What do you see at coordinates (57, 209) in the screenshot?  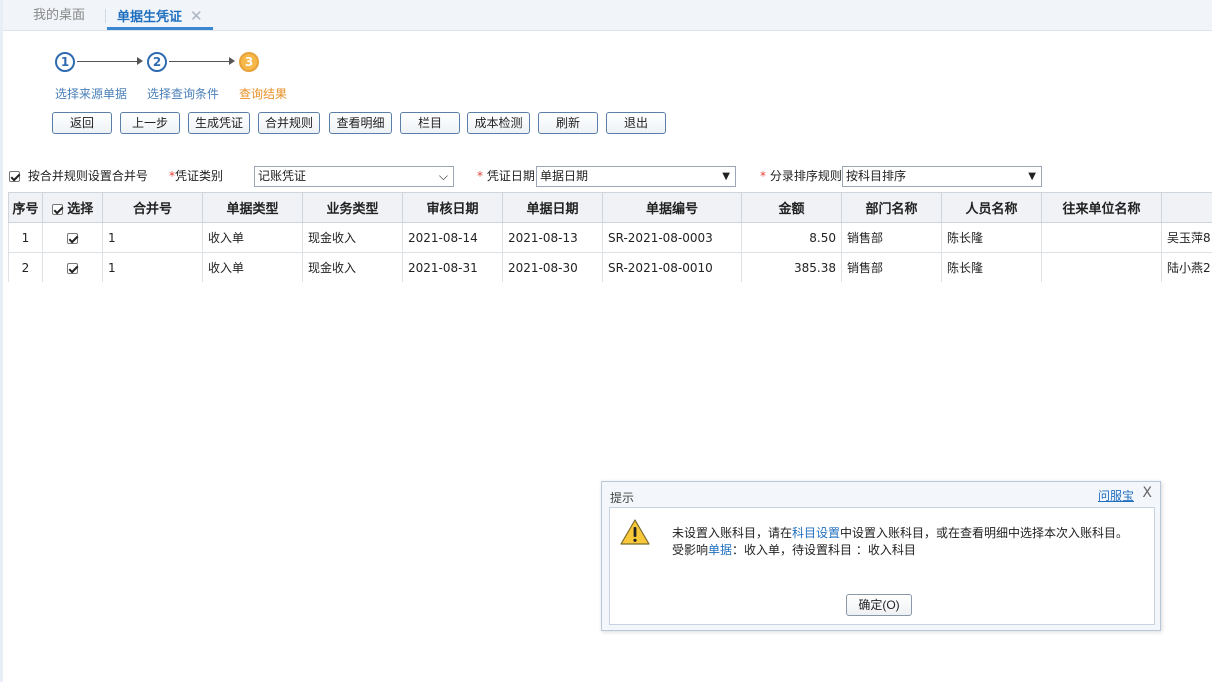 I see `select-all-checkbox` at bounding box center [57, 209].